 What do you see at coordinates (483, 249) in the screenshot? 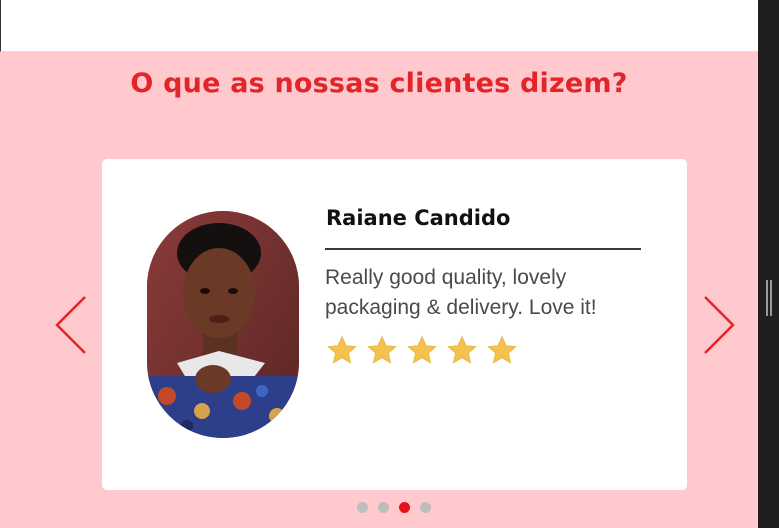
I see `name-divider` at bounding box center [483, 249].